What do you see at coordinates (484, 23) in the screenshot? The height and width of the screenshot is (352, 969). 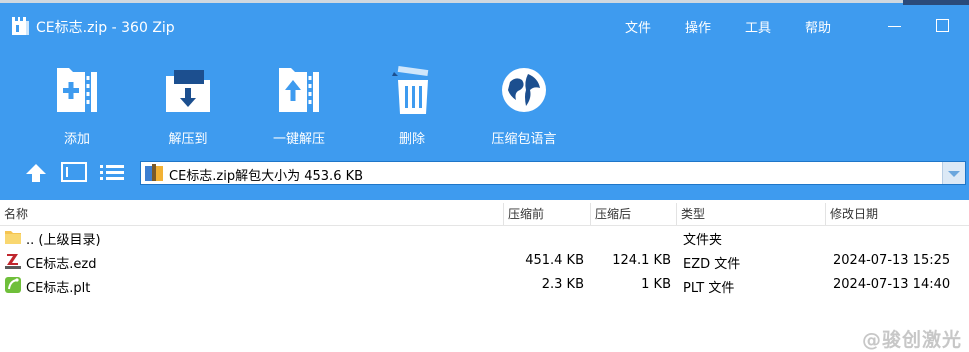 I see `title-bar: CE标志.zip - 360 Zip 文件 操作 工具 帮助` at bounding box center [484, 23].